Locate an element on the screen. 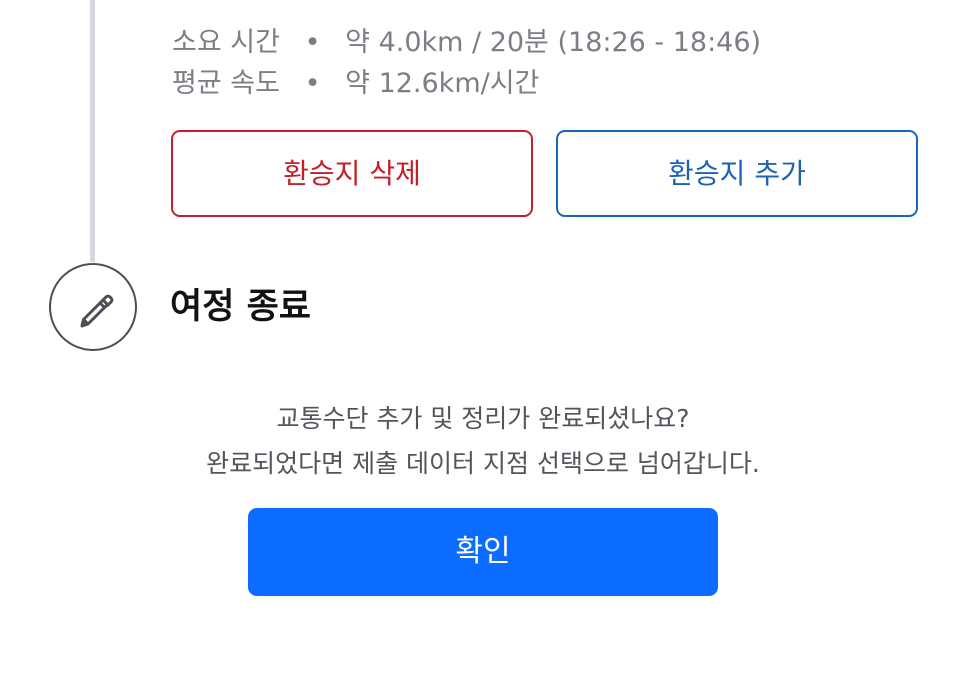  average-speed-row: 평균 속도 • 약 12.6km/시간 is located at coordinates (355, 84).